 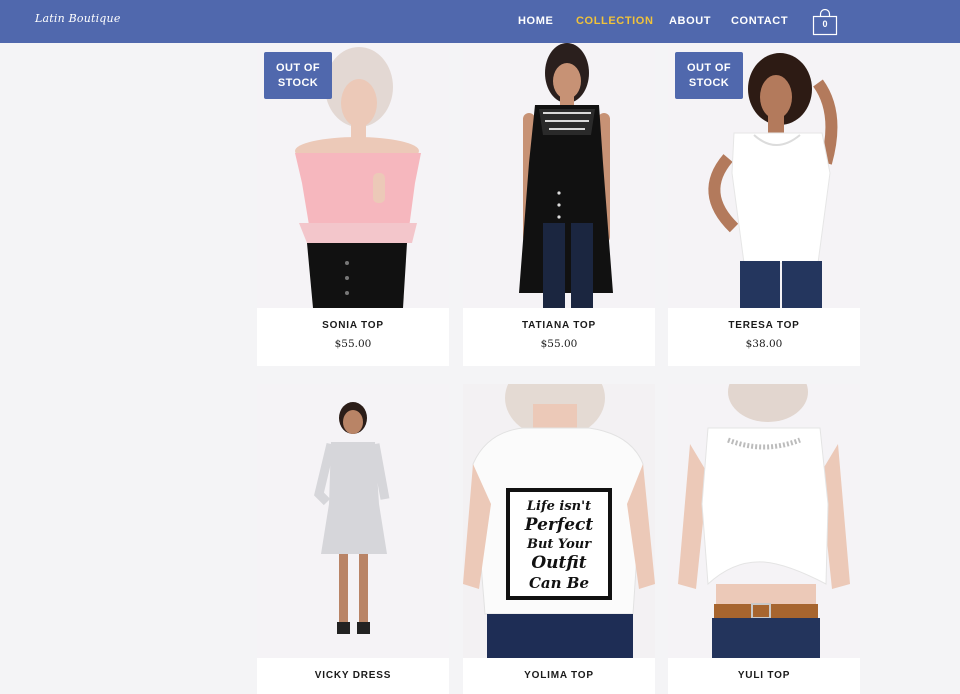 I want to click on model-photo-black-top, so click(x=559, y=175).